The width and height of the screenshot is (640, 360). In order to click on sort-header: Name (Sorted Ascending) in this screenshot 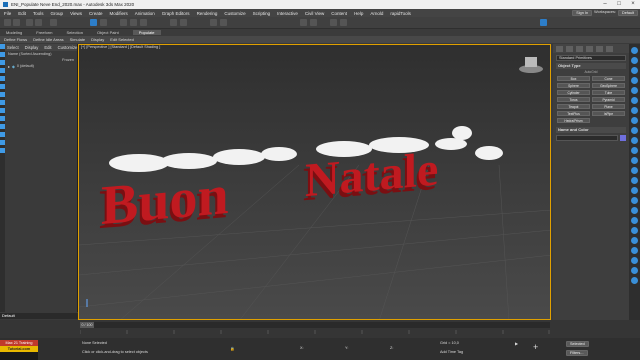, I will do `click(29, 54)`.